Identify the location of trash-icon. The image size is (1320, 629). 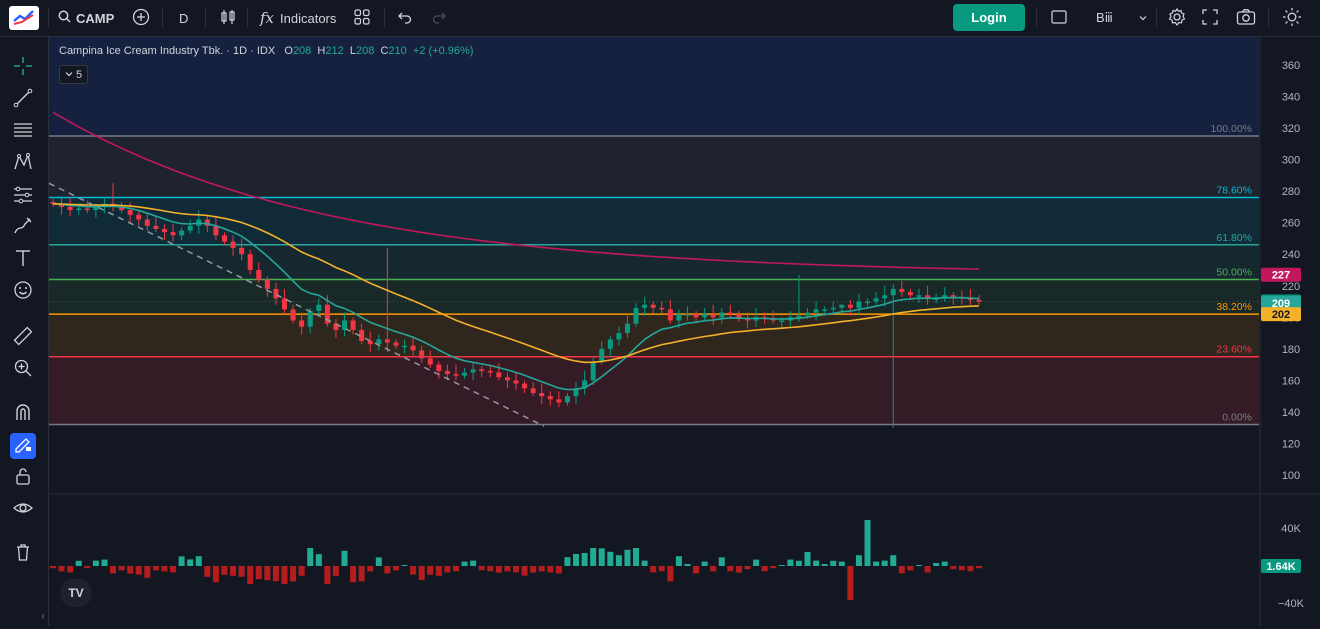
(23, 554).